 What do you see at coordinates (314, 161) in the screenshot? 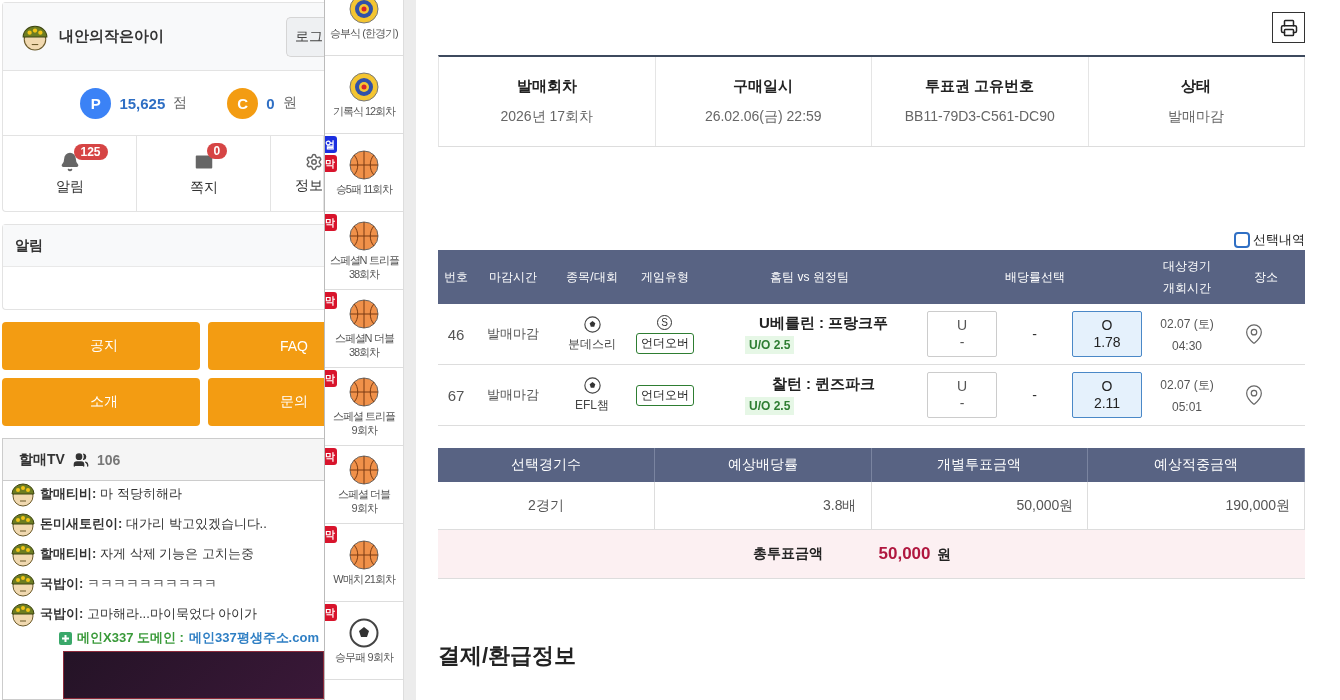
I see `settings-icon` at bounding box center [314, 161].